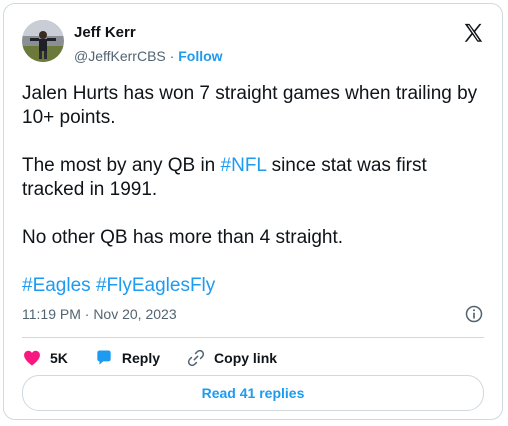 Image resolution: width=508 pixels, height=426 pixels. Describe the element at coordinates (155, 285) in the screenshot. I see `hashtag-flyeaglesfly: #FlyEaglesFly` at that location.